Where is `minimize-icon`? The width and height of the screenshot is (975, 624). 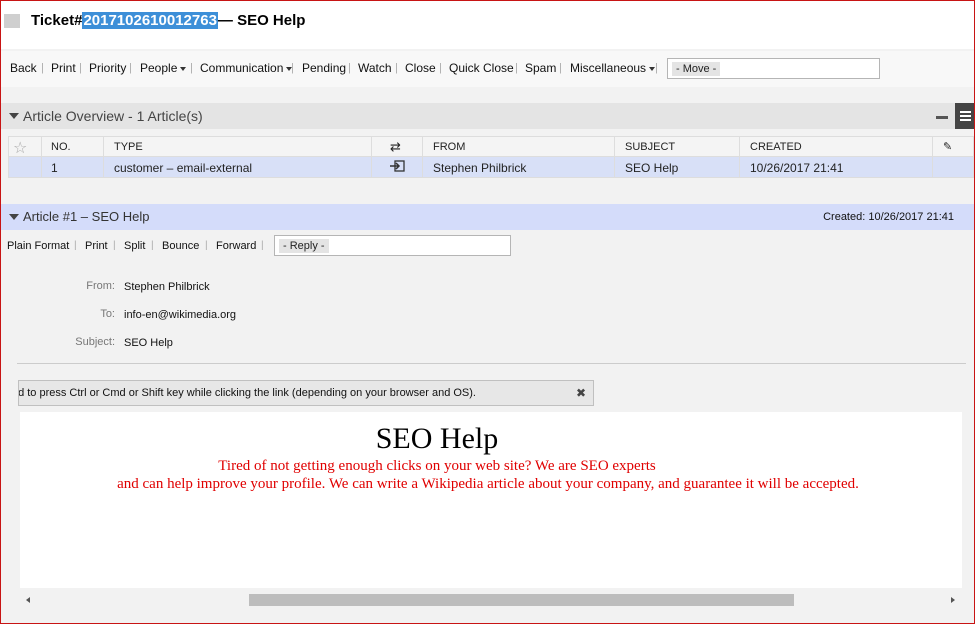
minimize-icon is located at coordinates (942, 117).